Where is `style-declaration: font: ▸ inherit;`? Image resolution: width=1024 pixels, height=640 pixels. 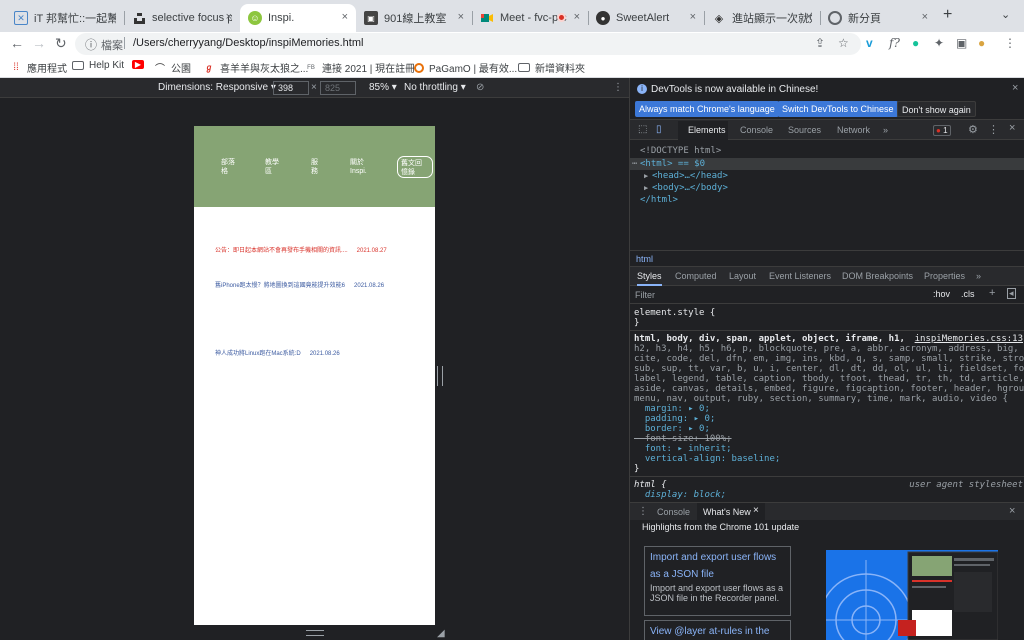
style-declaration: font: ▸ inherit; is located at coordinates (683, 449).